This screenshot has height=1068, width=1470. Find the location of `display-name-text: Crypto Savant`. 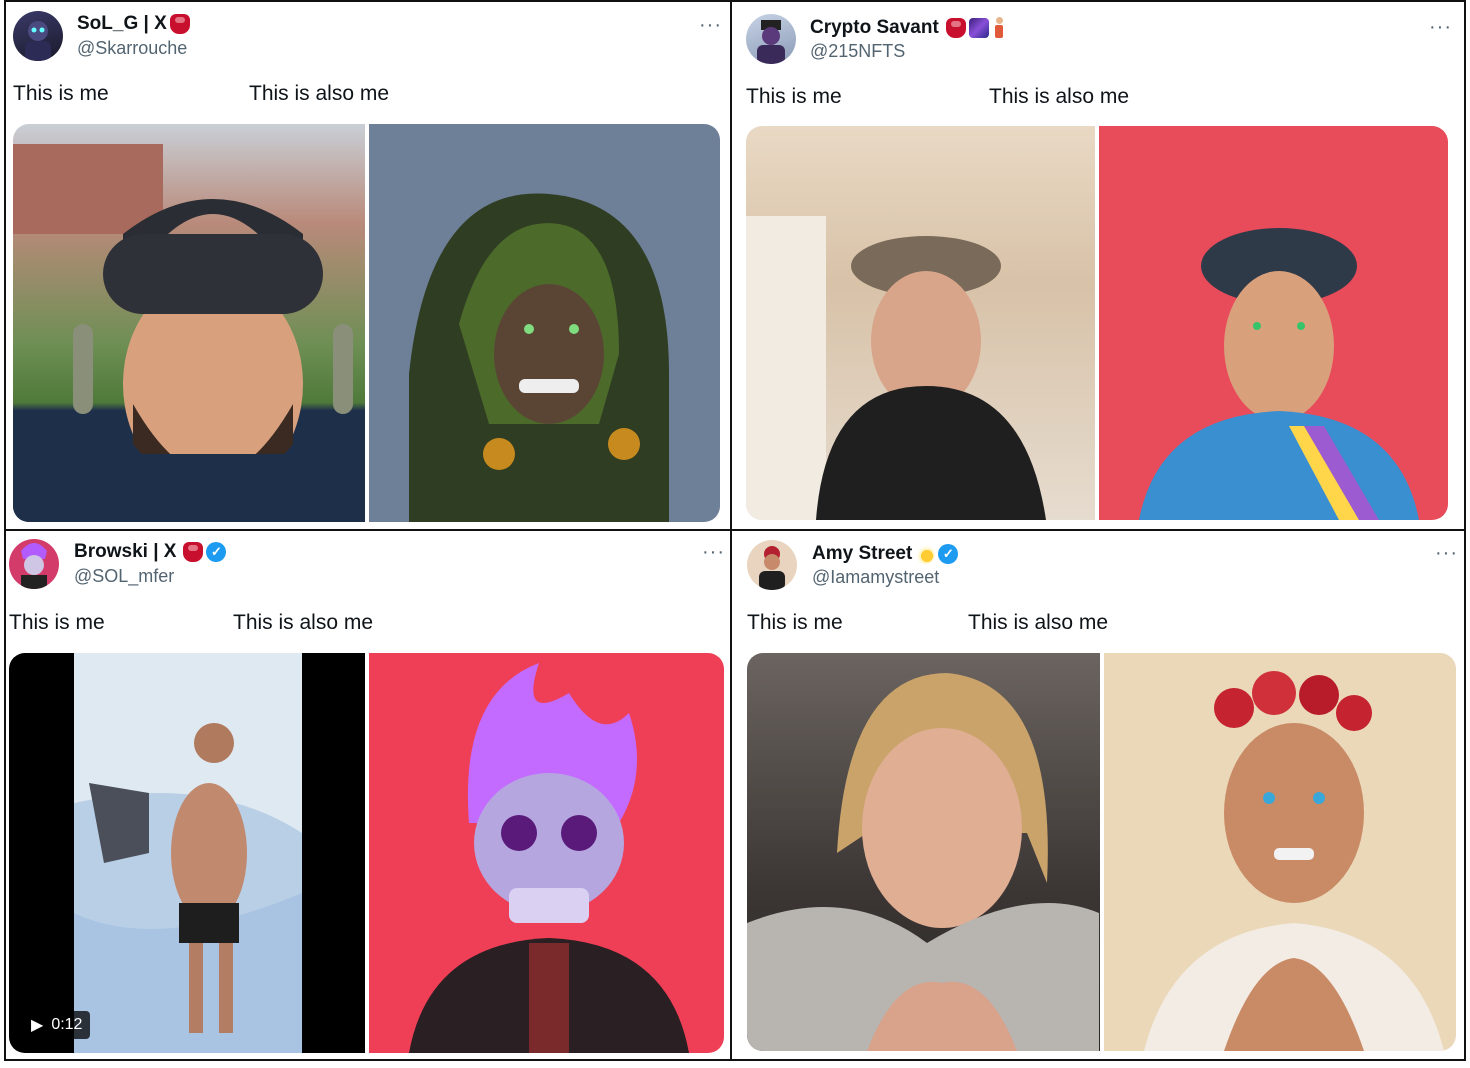

display-name-text: Crypto Savant is located at coordinates (874, 27).